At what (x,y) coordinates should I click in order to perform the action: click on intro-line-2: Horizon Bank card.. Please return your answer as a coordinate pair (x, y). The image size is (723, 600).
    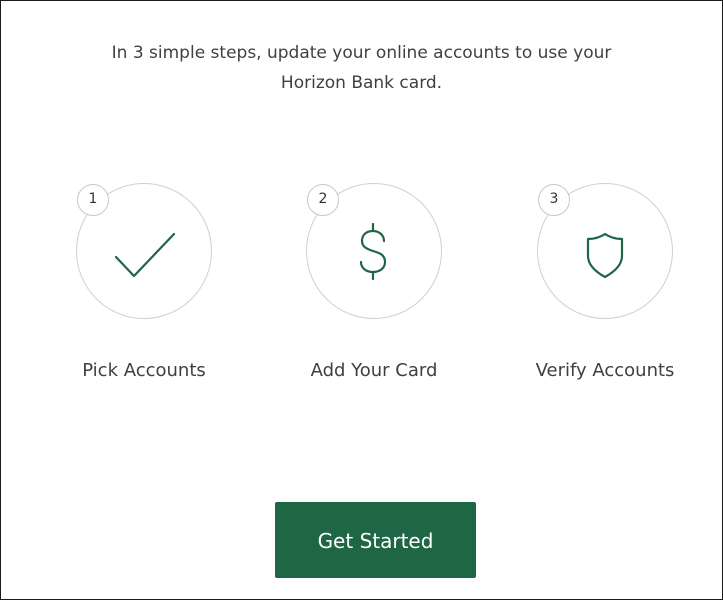
    Looking at the image, I should click on (361, 83).